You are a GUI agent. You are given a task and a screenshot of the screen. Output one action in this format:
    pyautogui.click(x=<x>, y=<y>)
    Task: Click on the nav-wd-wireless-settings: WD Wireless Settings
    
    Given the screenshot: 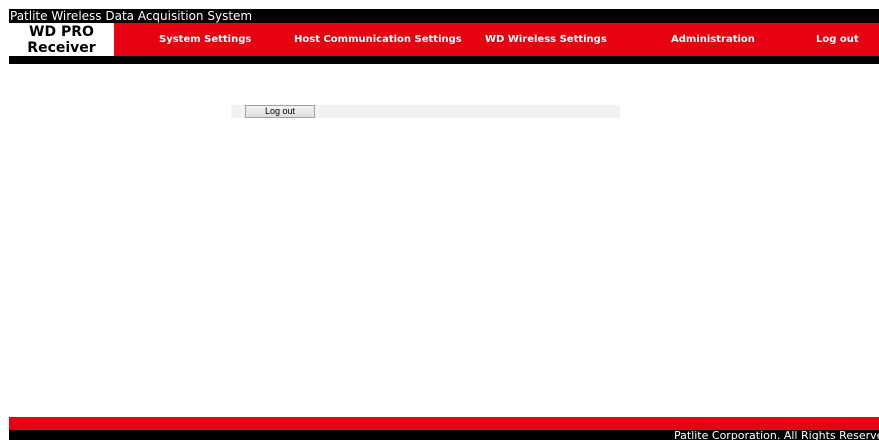 What is the action you would take?
    pyautogui.click(x=546, y=39)
    